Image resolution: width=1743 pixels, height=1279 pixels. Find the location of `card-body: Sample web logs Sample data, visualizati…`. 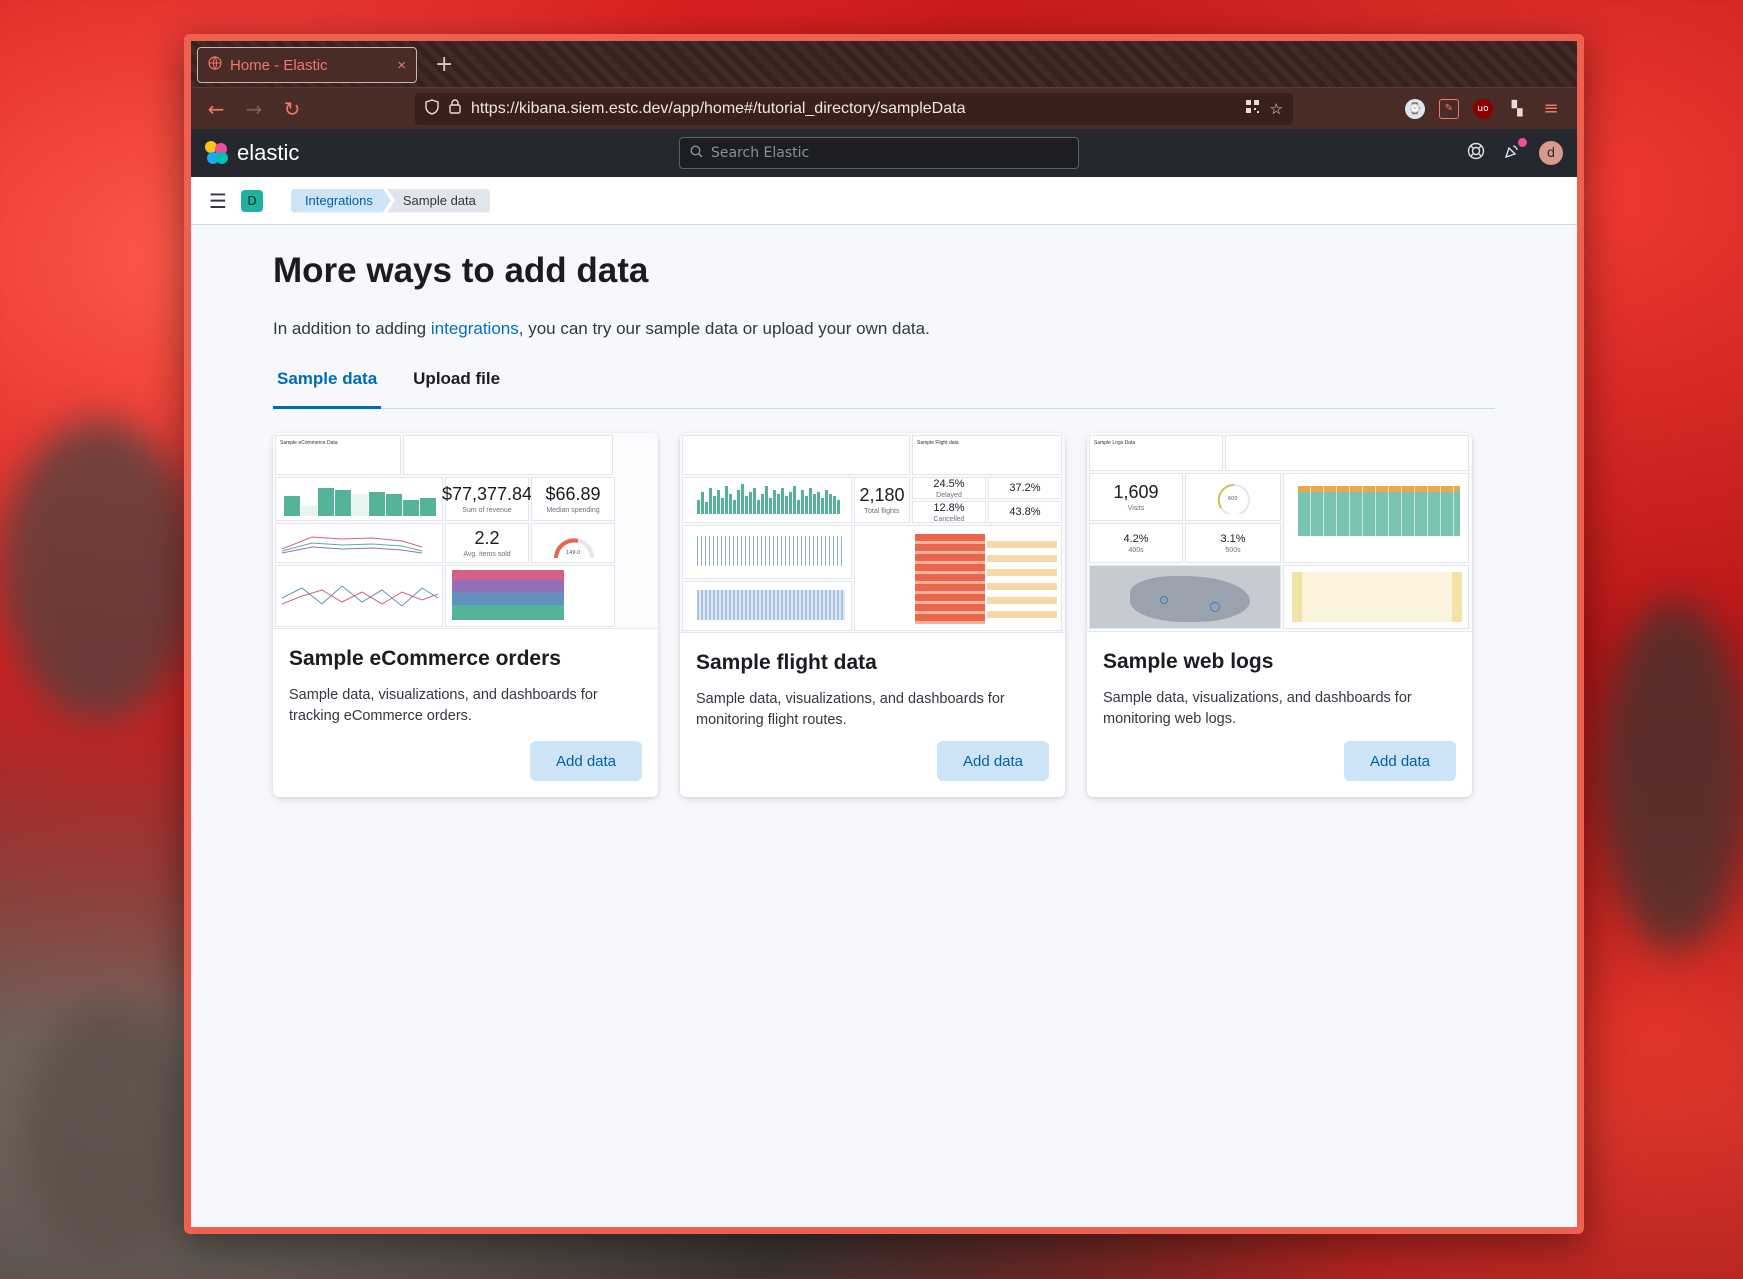

card-body: Sample web logs Sample data, visualizati… is located at coordinates (1279, 681).